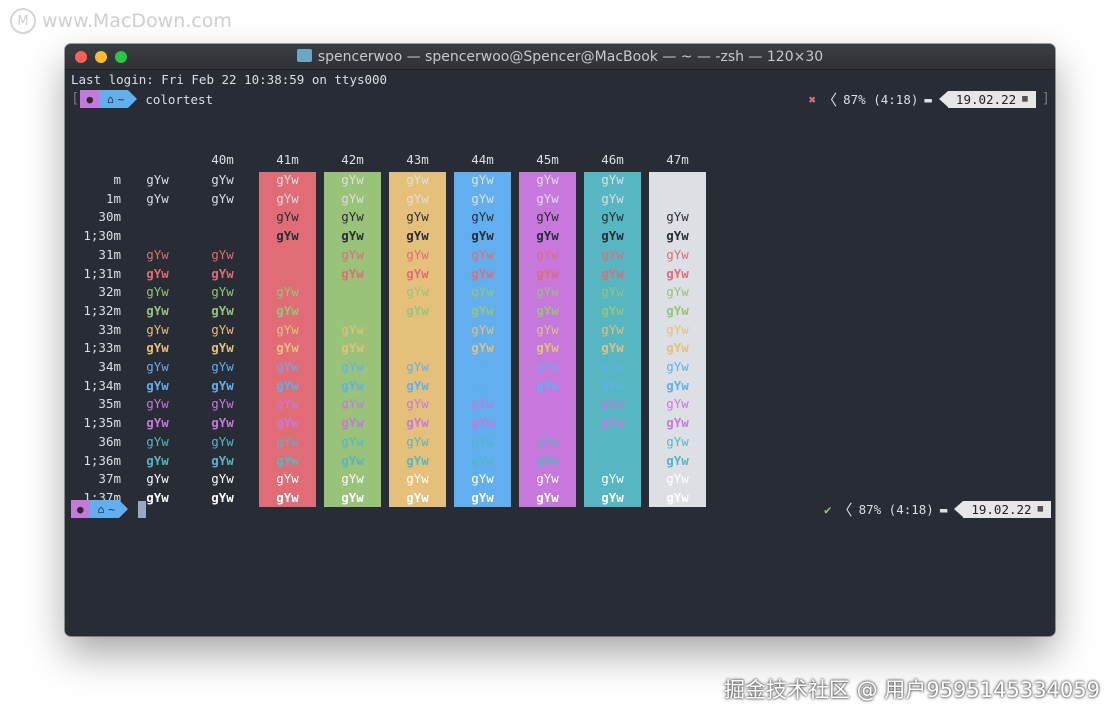  Describe the element at coordinates (102, 273) in the screenshot. I see `row-label: 1;31m` at that location.